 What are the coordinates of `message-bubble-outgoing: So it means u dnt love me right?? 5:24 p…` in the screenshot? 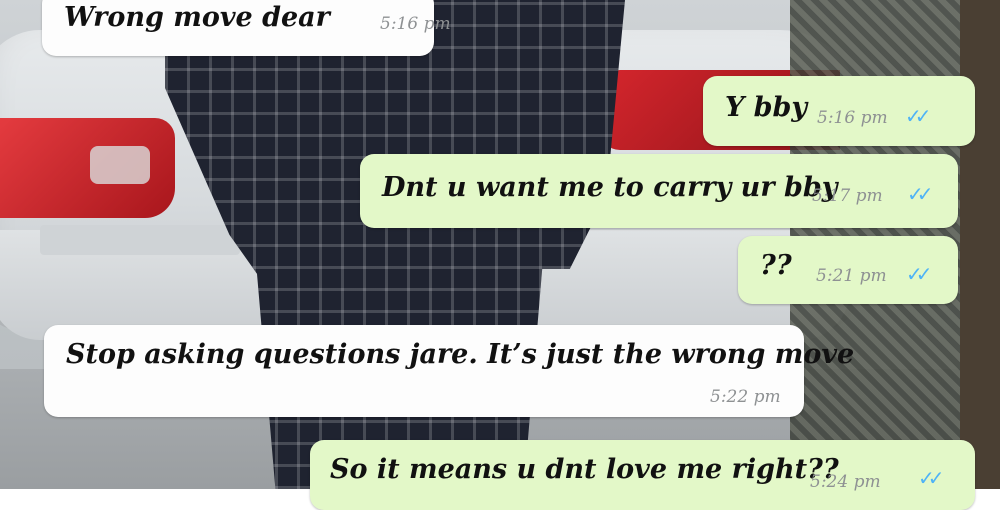 It's located at (642, 475).